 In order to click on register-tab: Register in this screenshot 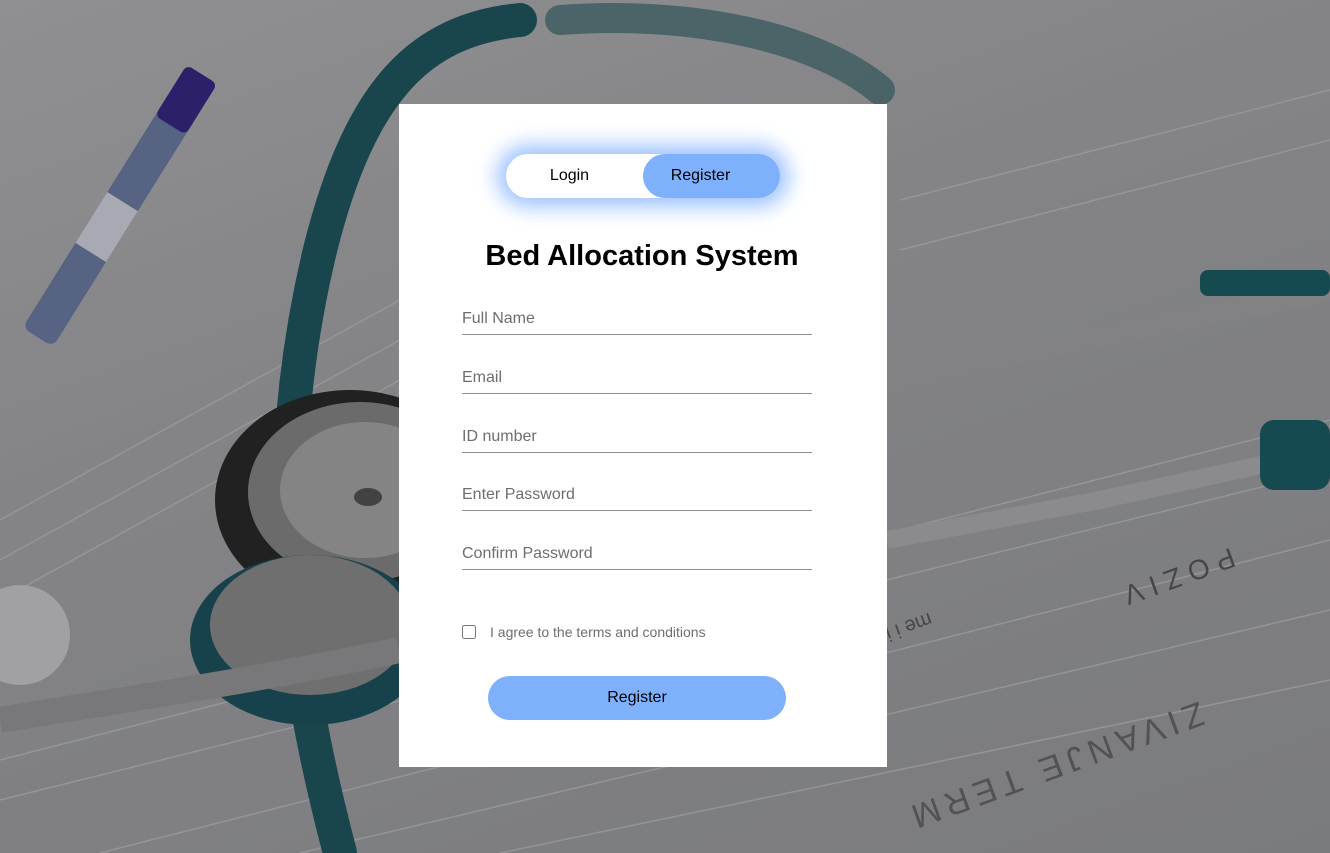, I will do `click(711, 176)`.